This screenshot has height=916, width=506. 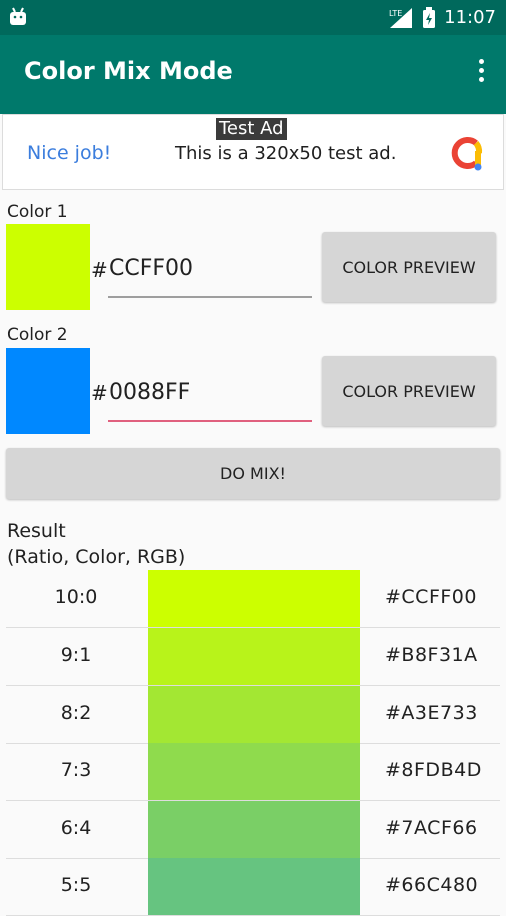 What do you see at coordinates (253, 74) in the screenshot?
I see `app-bar: Color Mix Mode` at bounding box center [253, 74].